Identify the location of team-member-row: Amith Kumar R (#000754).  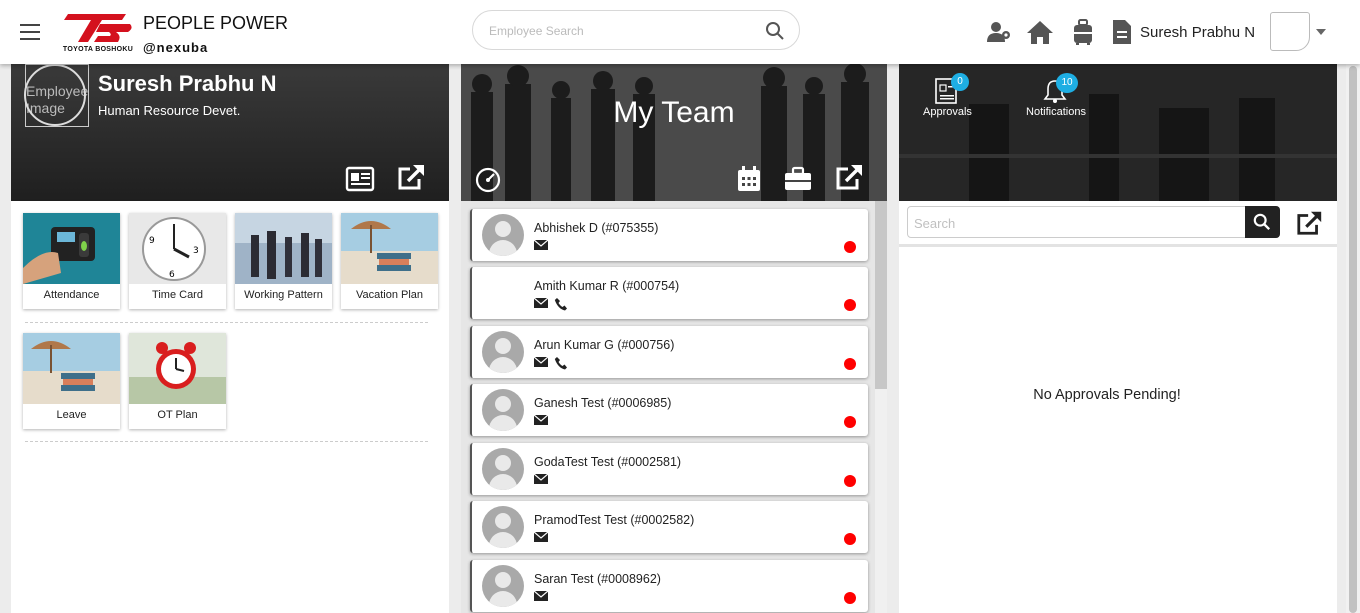
(669, 293).